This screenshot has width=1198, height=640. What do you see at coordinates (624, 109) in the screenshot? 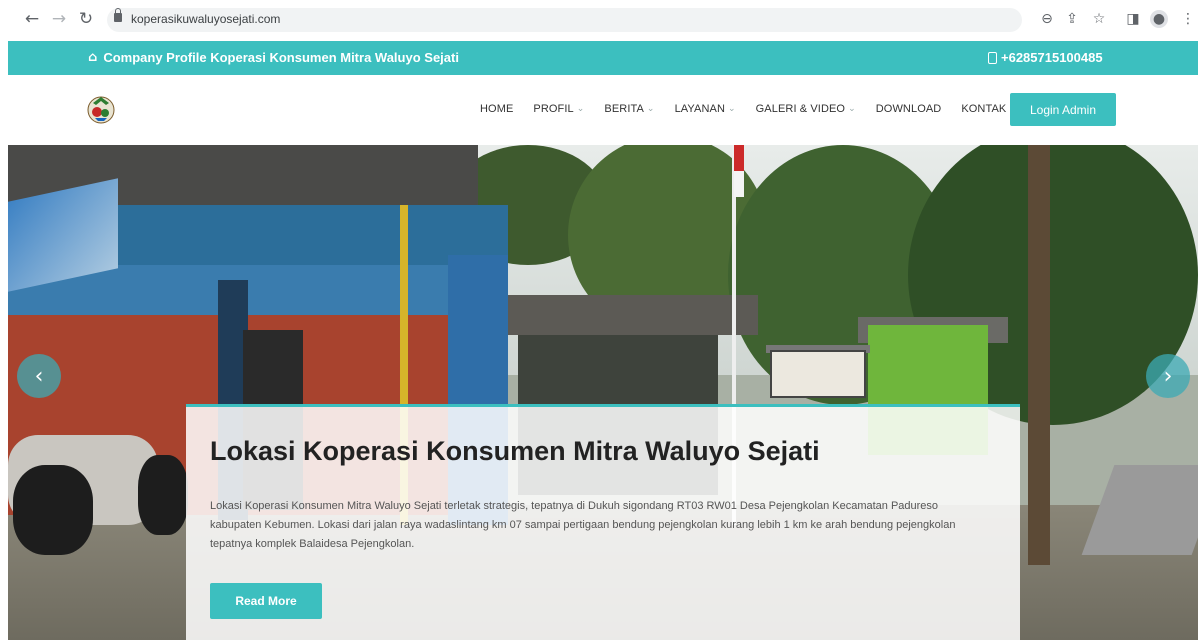
I see `nav-label: BERITA` at bounding box center [624, 109].